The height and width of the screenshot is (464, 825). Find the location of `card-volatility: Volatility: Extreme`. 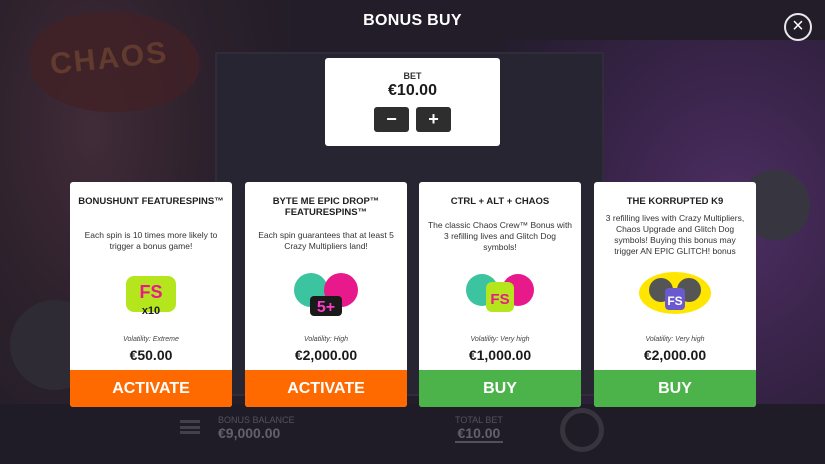

card-volatility: Volatility: Extreme is located at coordinates (151, 339).